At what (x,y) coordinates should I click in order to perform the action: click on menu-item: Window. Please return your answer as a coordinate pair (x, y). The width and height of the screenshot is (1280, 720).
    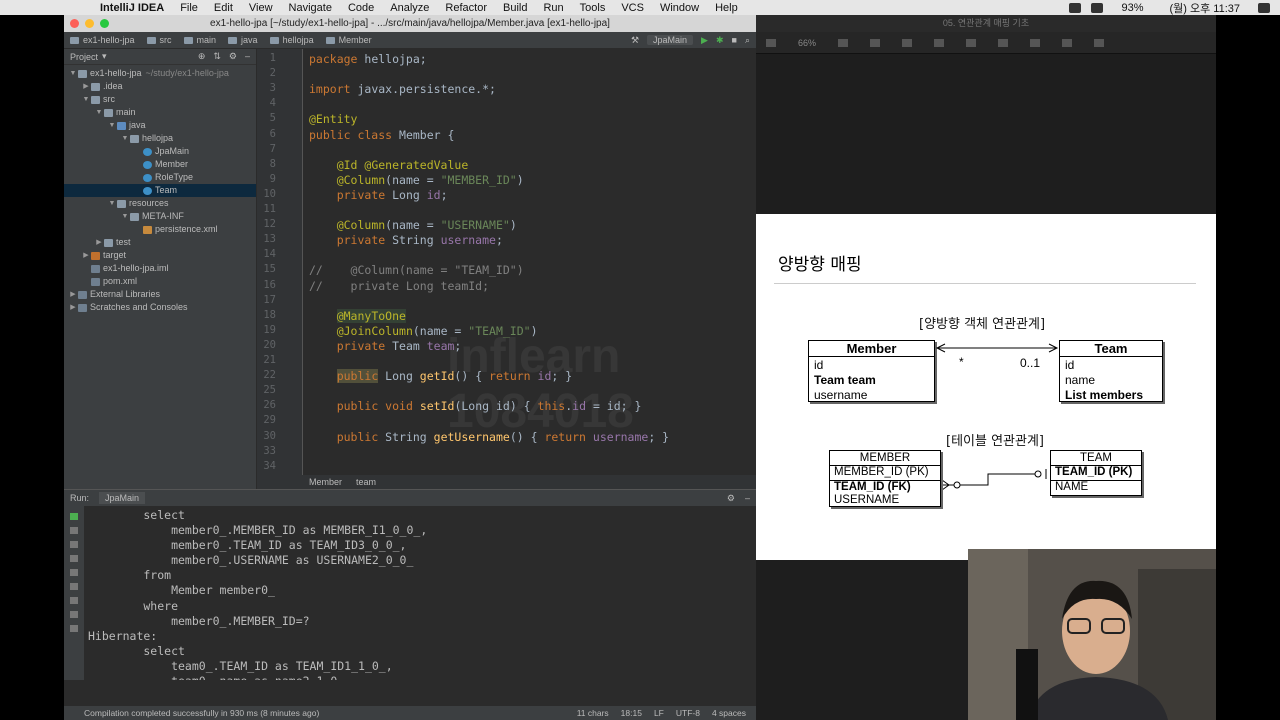
    Looking at the image, I should click on (679, 8).